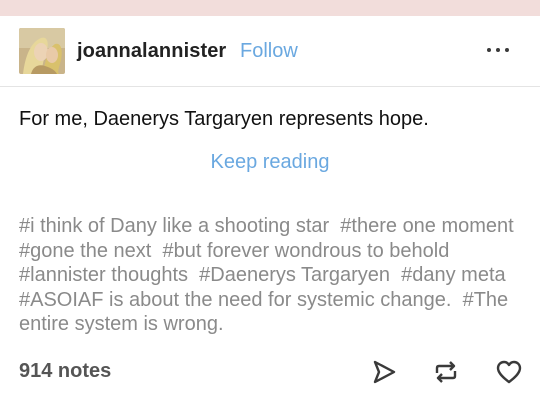 The image size is (540, 404). What do you see at coordinates (269, 51) in the screenshot?
I see `follow-button: Follow` at bounding box center [269, 51].